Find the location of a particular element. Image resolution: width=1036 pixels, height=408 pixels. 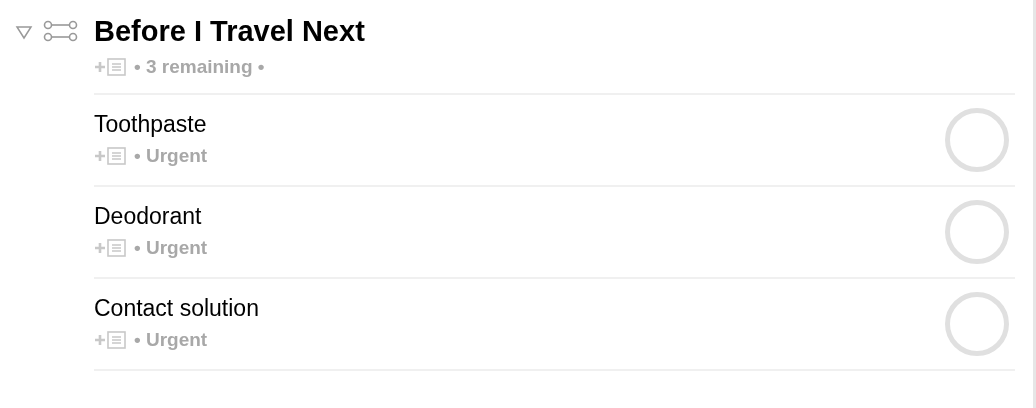

disclosure-triangle-icon is located at coordinates (24, 32).